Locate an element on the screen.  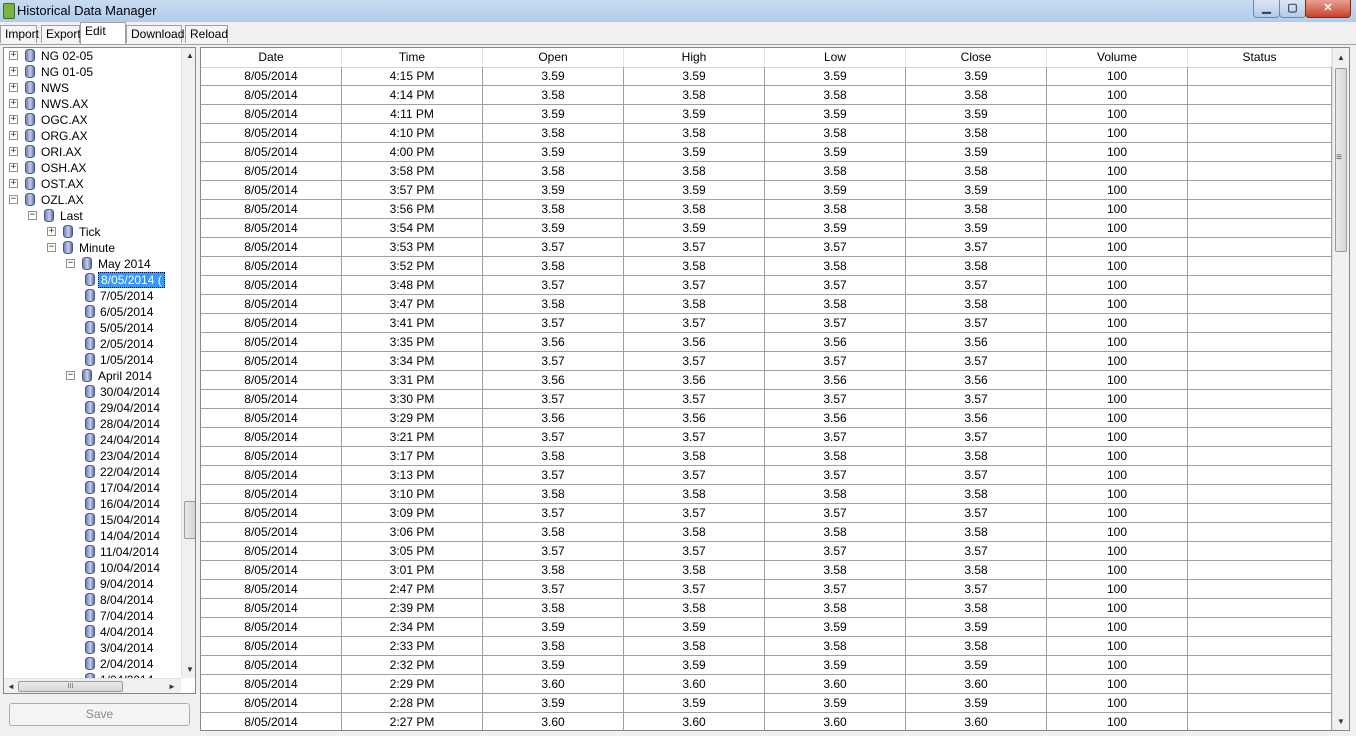
title-bar: Historical Data Manager ▁ ▢ ✕ is located at coordinates (678, 11).